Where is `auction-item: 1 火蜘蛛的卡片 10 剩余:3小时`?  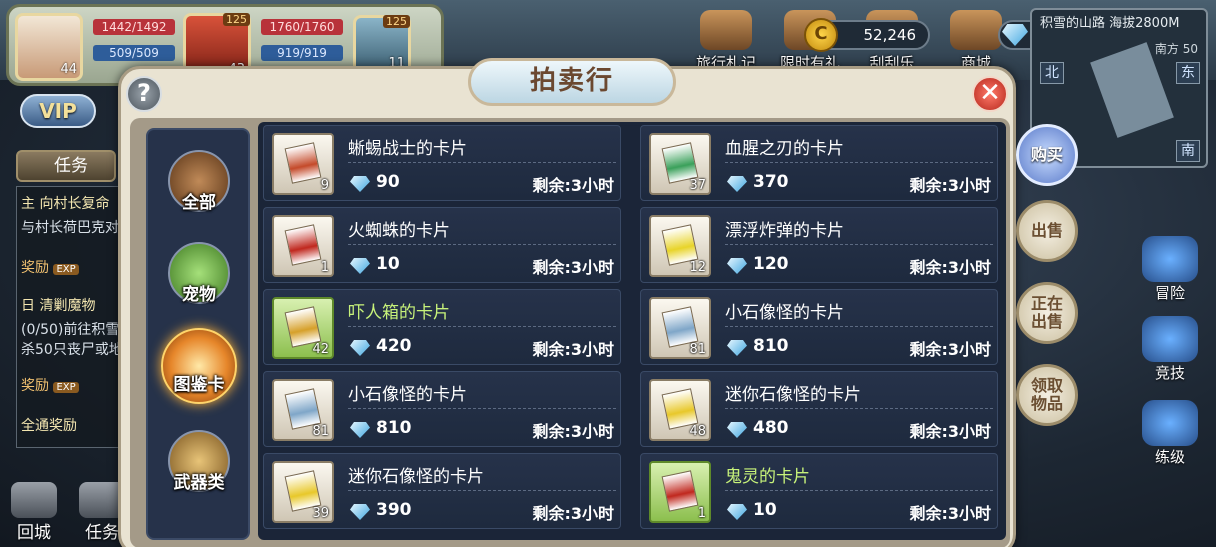 auction-item: 1 火蜘蛛的卡片 10 剩余:3小时 is located at coordinates (442, 245).